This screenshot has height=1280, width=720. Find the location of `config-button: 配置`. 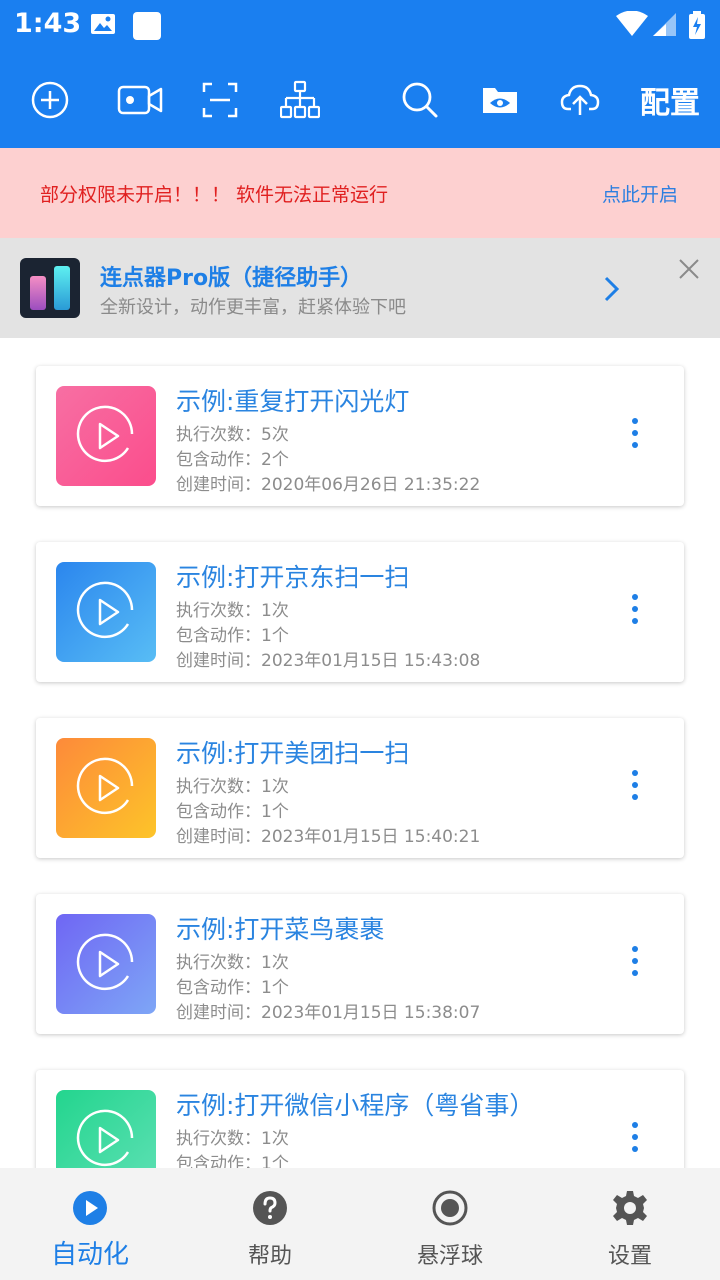

config-button: 配置 is located at coordinates (670, 100).